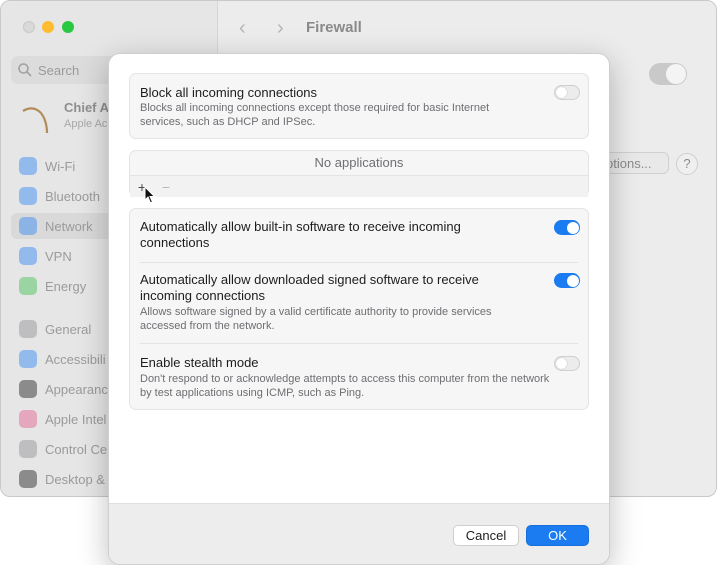  I want to click on mouse-pointer-icon, so click(150, 195).